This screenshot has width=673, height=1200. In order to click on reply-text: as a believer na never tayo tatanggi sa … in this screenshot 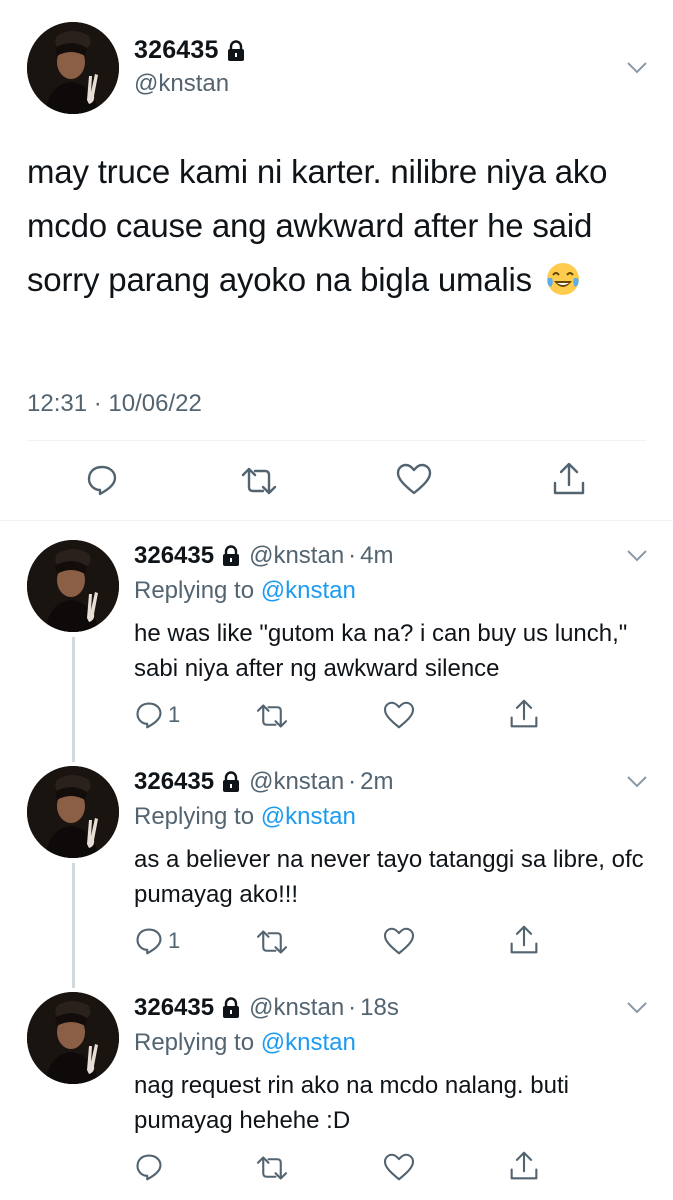, I will do `click(389, 877)`.